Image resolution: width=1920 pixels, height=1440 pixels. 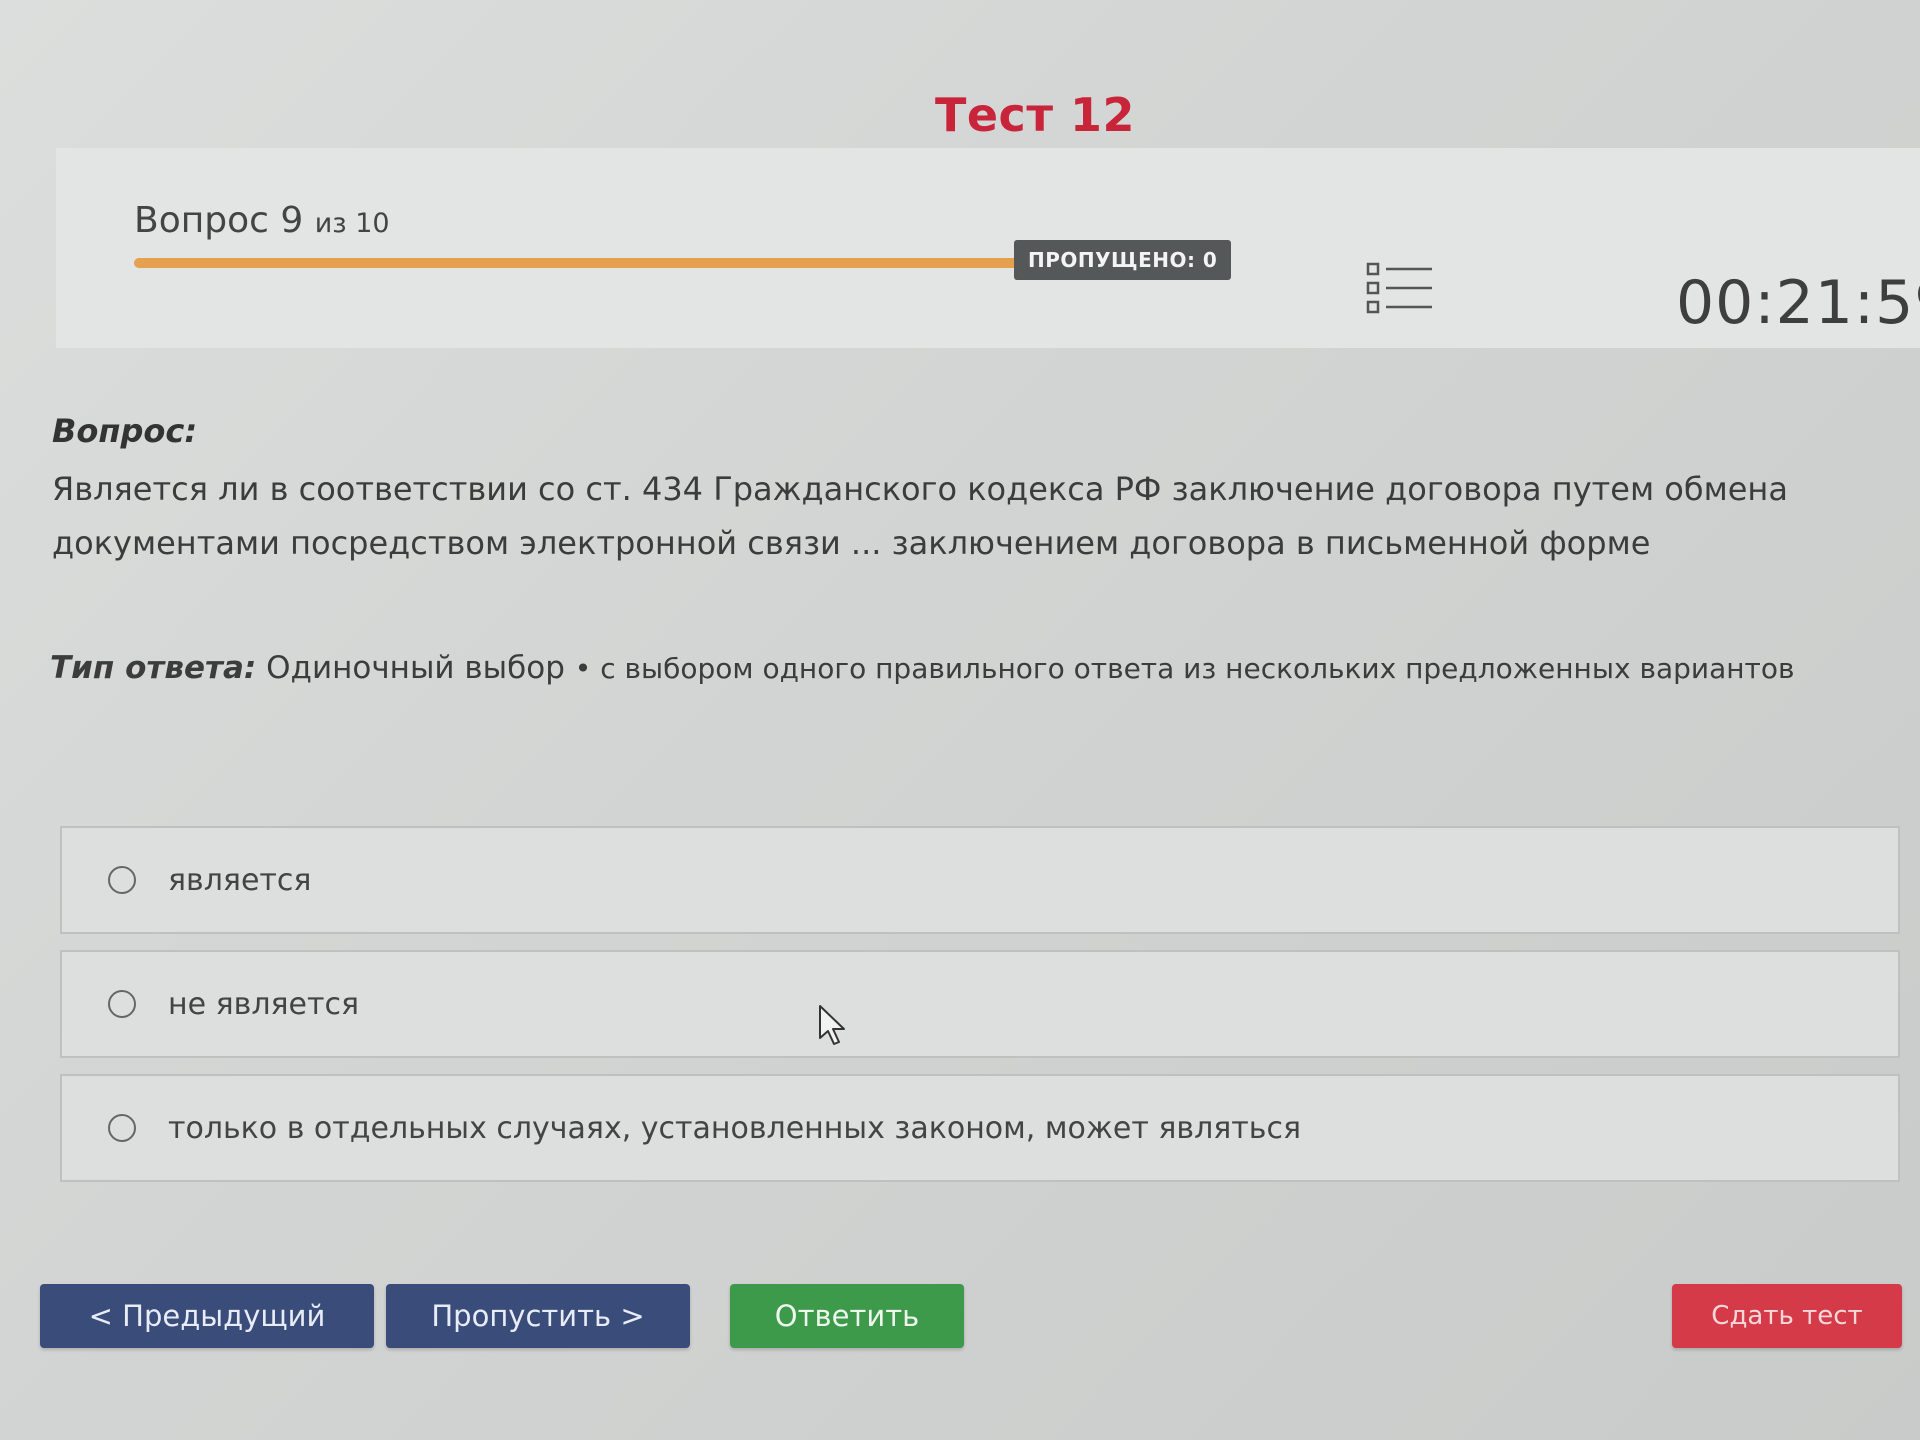 What do you see at coordinates (240, 880) in the screenshot?
I see `option-label: является` at bounding box center [240, 880].